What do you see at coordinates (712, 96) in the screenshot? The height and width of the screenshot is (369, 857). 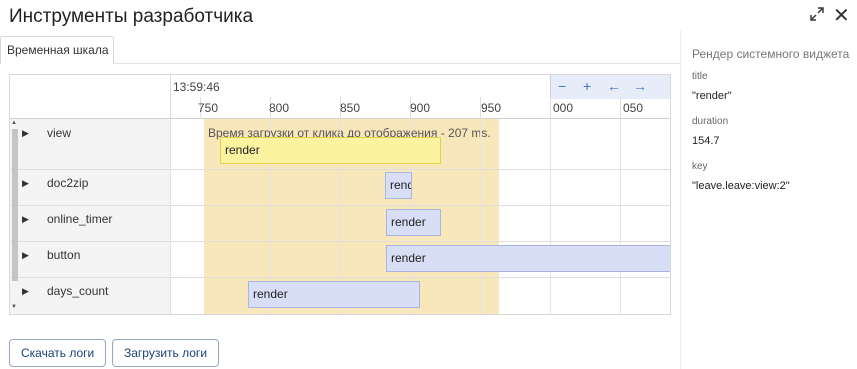 I see `field-value-title: "render"` at bounding box center [712, 96].